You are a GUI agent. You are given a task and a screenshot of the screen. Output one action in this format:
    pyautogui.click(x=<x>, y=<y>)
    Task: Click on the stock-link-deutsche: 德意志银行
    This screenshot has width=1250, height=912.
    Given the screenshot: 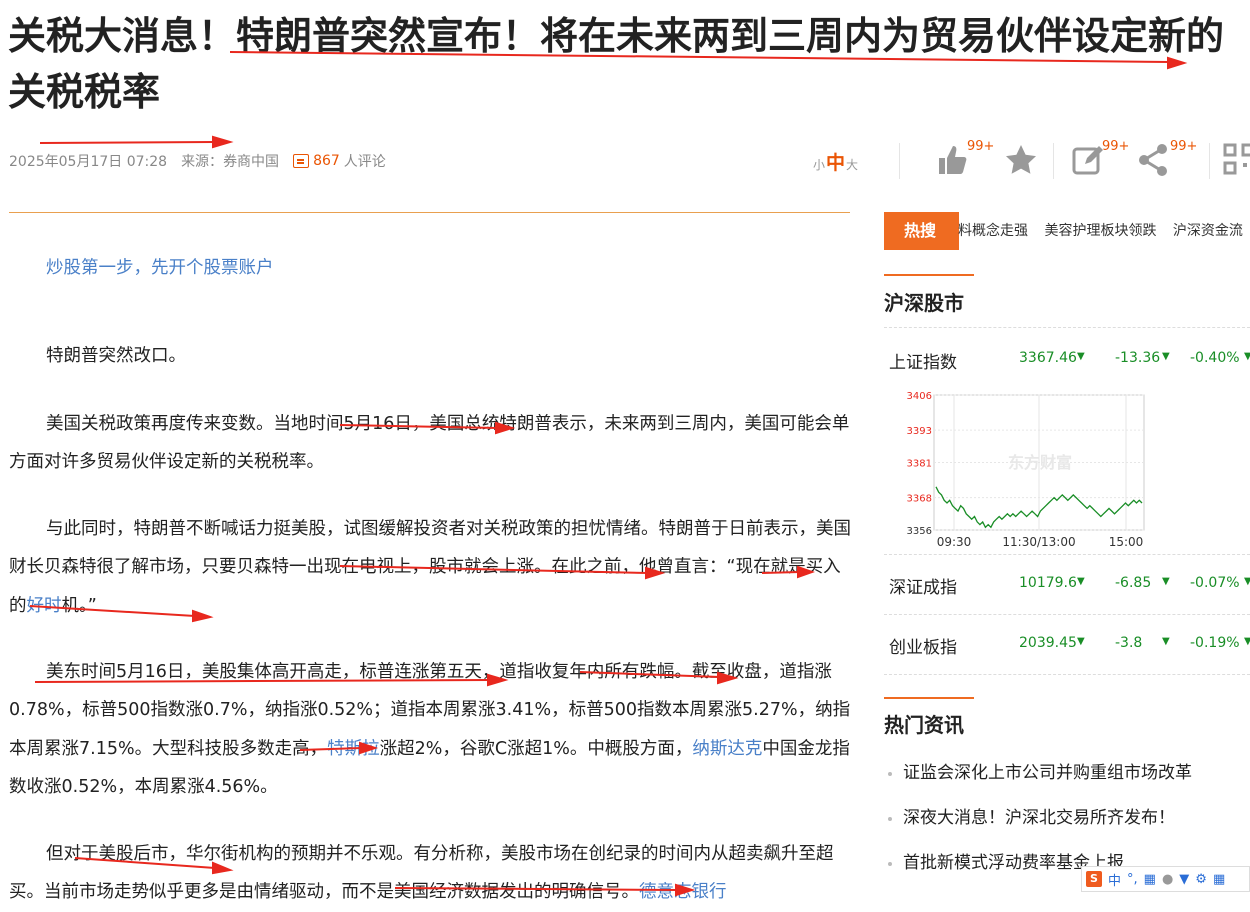 What is the action you would take?
    pyautogui.click(x=683, y=892)
    